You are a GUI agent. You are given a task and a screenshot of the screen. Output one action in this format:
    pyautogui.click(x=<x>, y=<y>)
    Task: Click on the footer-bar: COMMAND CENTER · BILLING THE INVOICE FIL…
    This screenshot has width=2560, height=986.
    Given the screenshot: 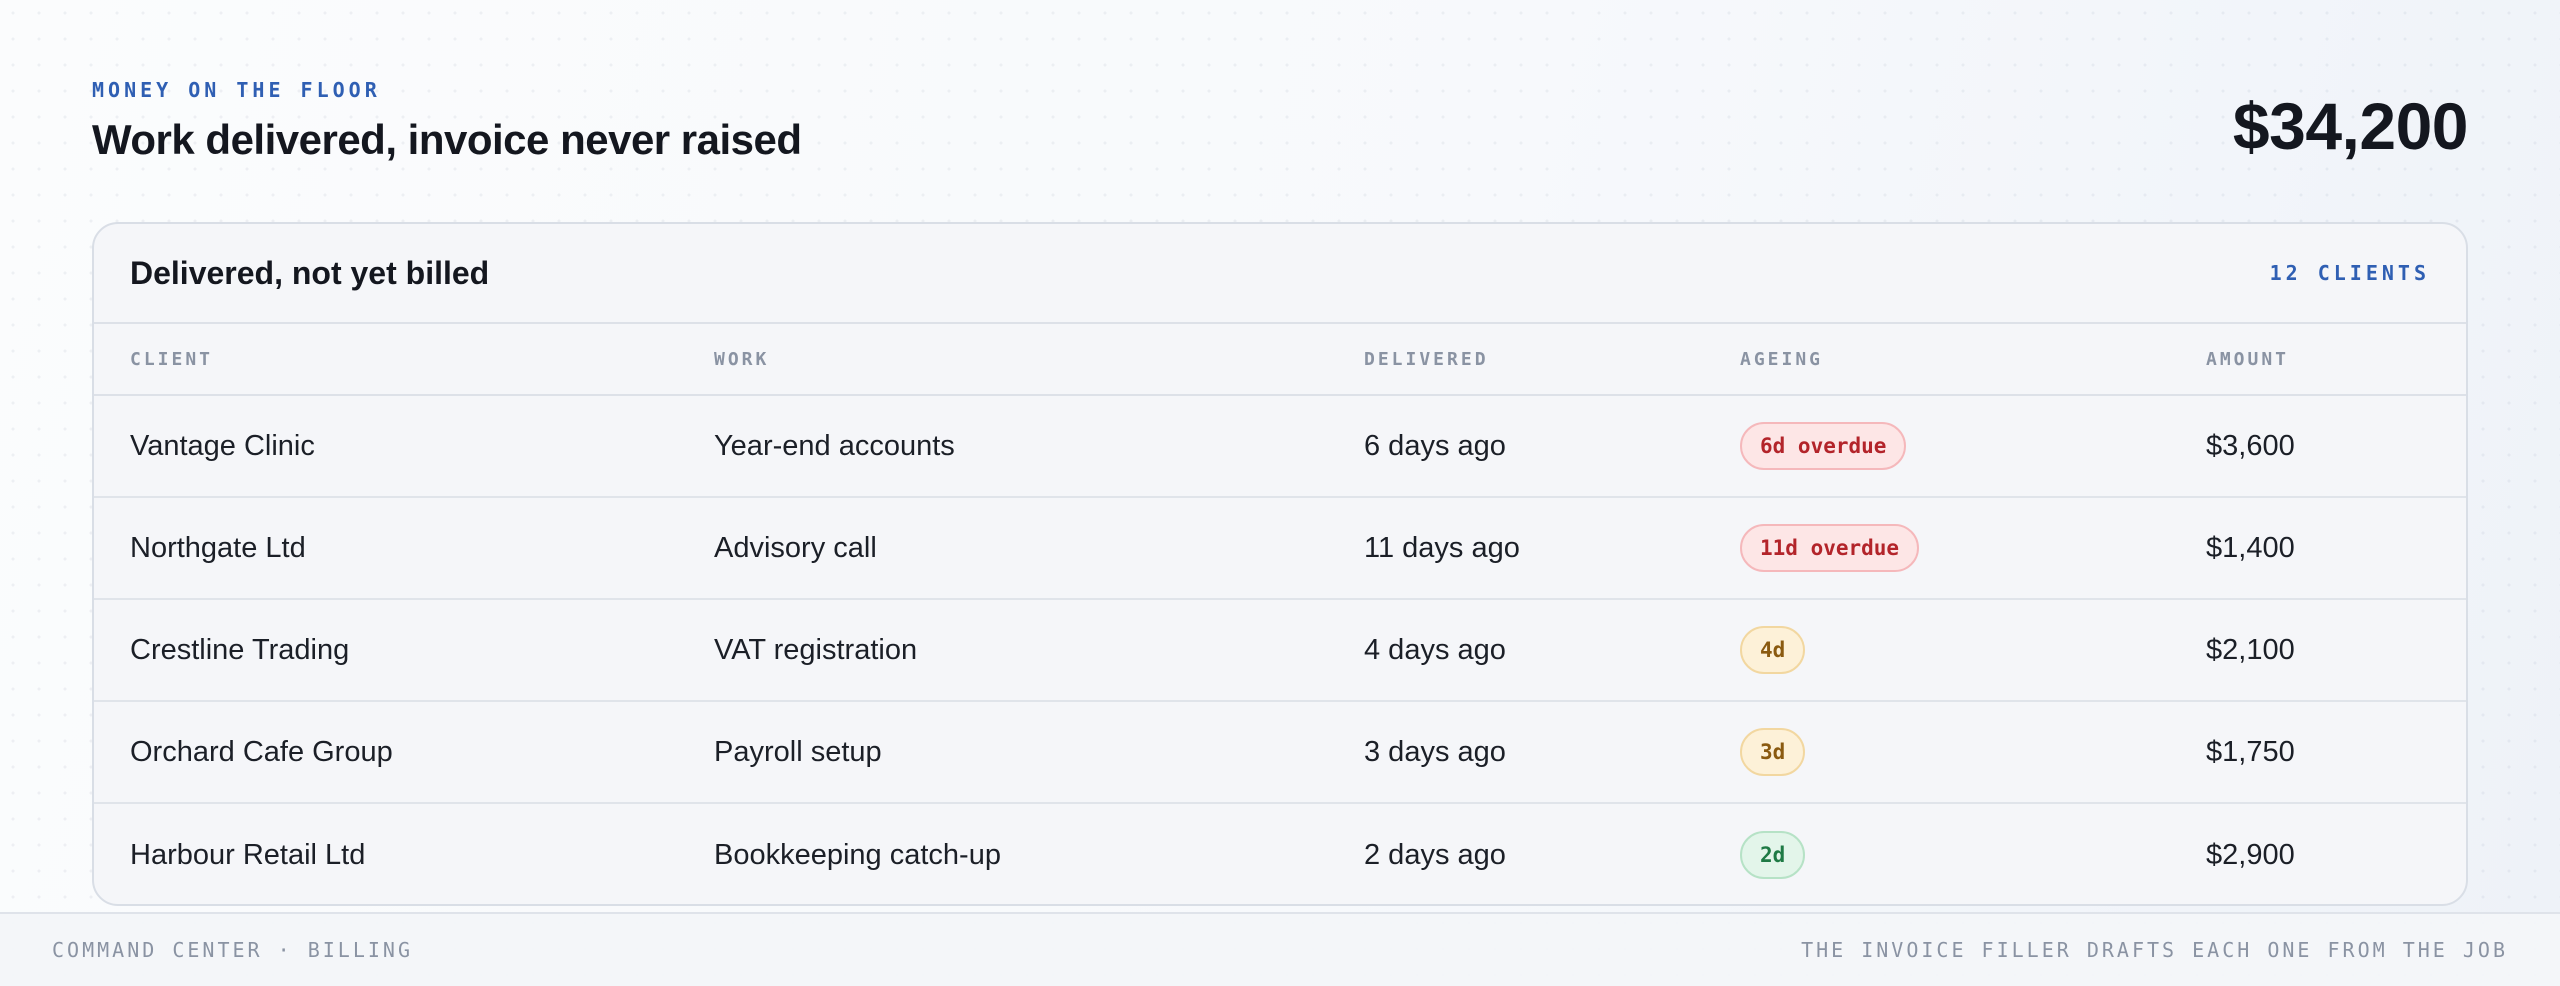 What is the action you would take?
    pyautogui.click(x=1280, y=949)
    